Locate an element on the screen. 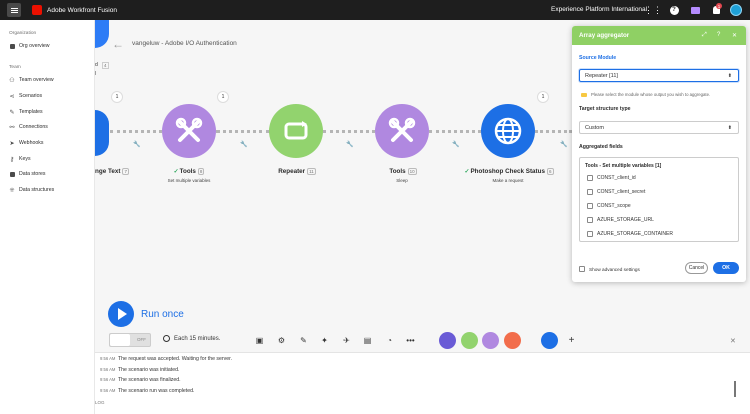  notification-badge: 1 is located at coordinates (719, 6).